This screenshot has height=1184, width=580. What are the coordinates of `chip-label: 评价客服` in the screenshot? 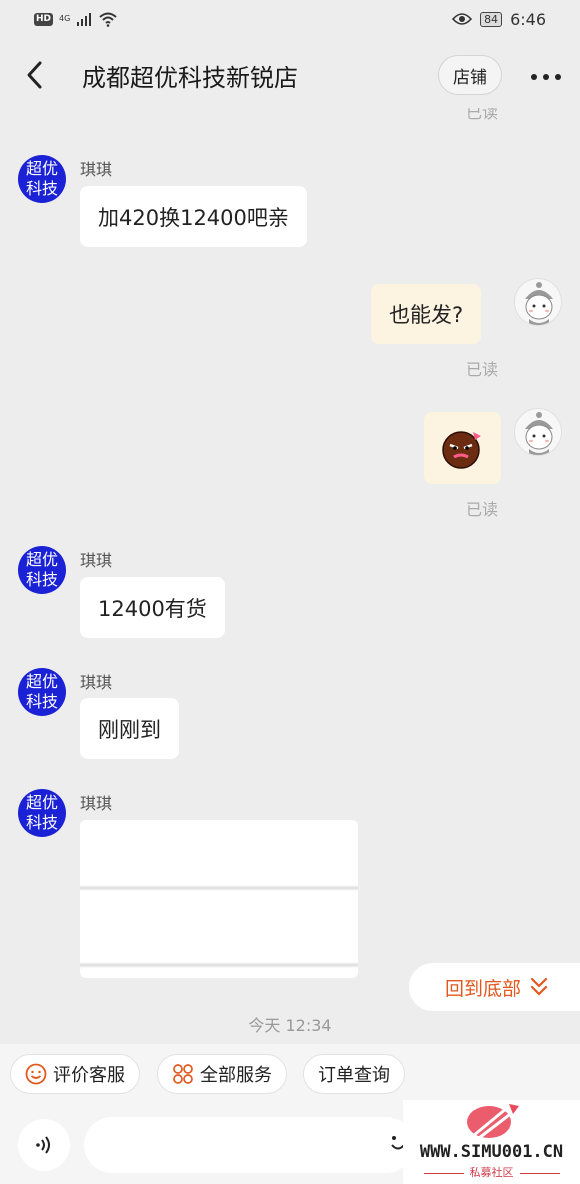 It's located at (89, 1075).